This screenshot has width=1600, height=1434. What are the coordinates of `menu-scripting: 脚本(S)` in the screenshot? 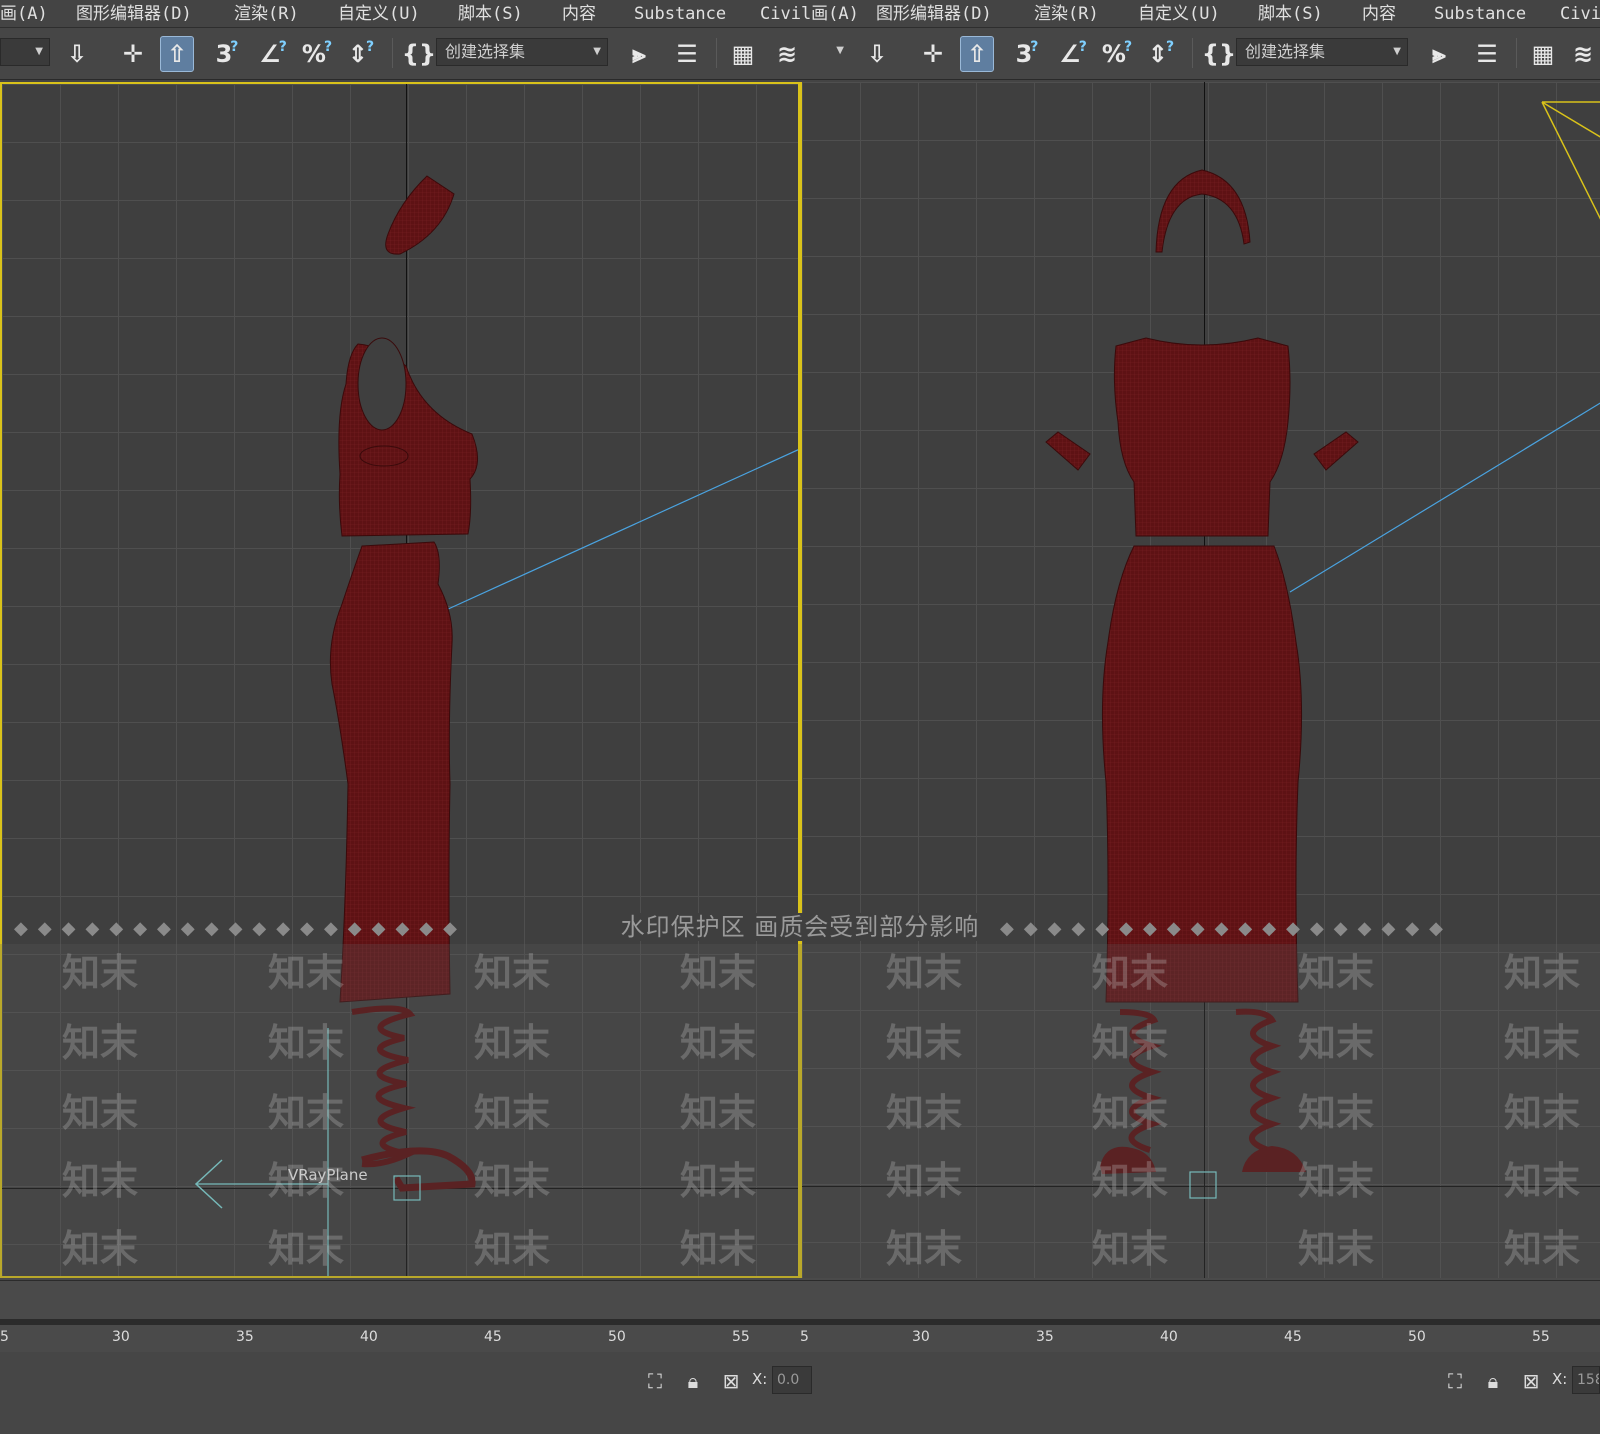 It's located at (490, 14).